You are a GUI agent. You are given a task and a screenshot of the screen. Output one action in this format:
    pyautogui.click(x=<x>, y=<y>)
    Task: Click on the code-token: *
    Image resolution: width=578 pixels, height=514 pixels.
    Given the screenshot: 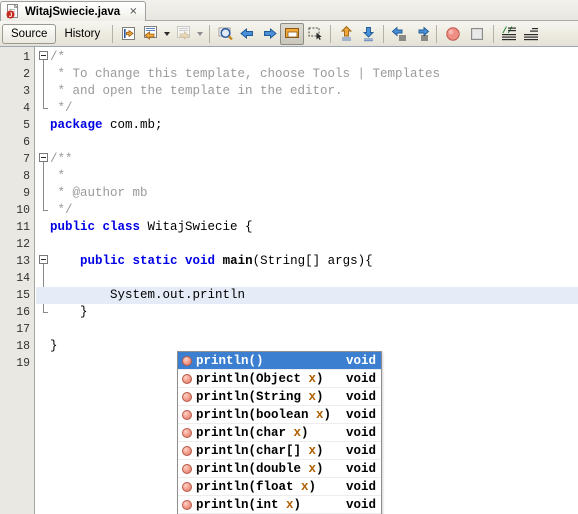 What is the action you would take?
    pyautogui.click(x=58, y=176)
    